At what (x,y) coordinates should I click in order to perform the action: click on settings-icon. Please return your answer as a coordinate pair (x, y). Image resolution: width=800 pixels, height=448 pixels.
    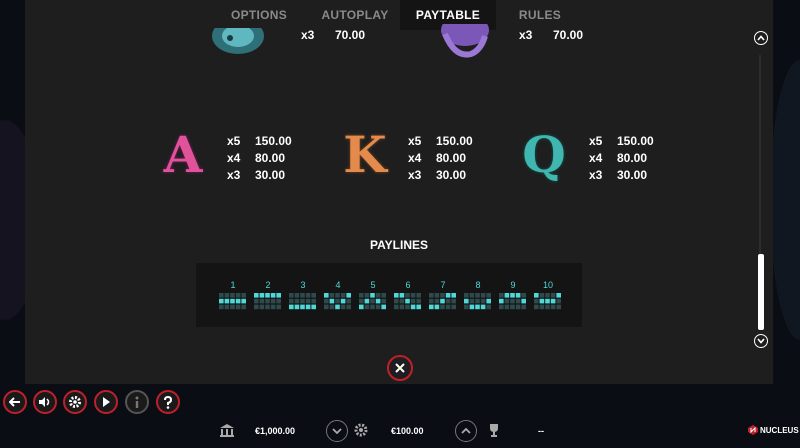
    Looking at the image, I should click on (75, 402).